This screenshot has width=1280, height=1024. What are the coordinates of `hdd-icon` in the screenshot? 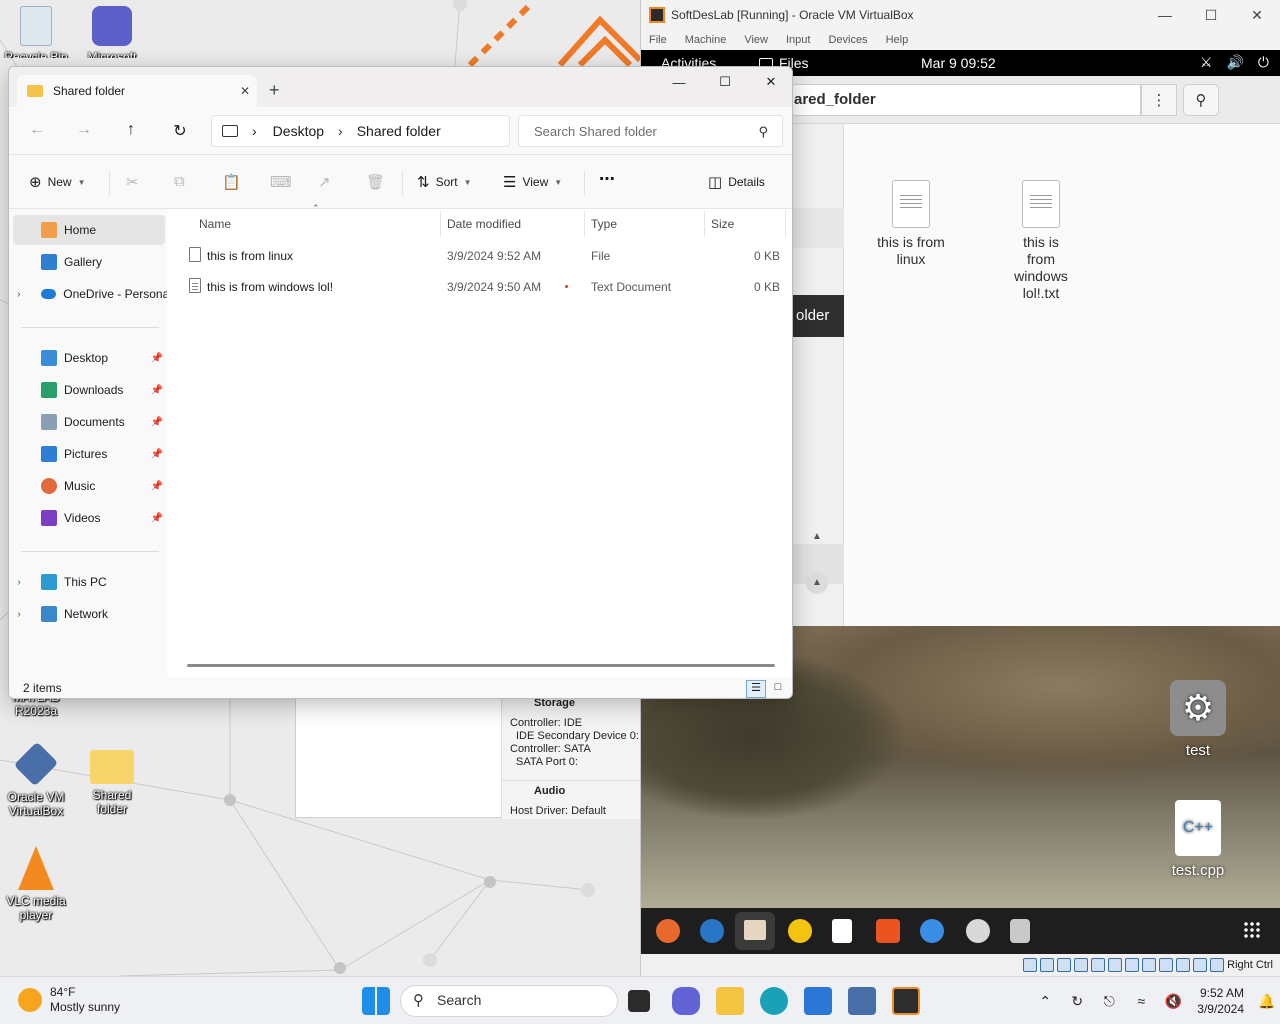 It's located at (1030, 965).